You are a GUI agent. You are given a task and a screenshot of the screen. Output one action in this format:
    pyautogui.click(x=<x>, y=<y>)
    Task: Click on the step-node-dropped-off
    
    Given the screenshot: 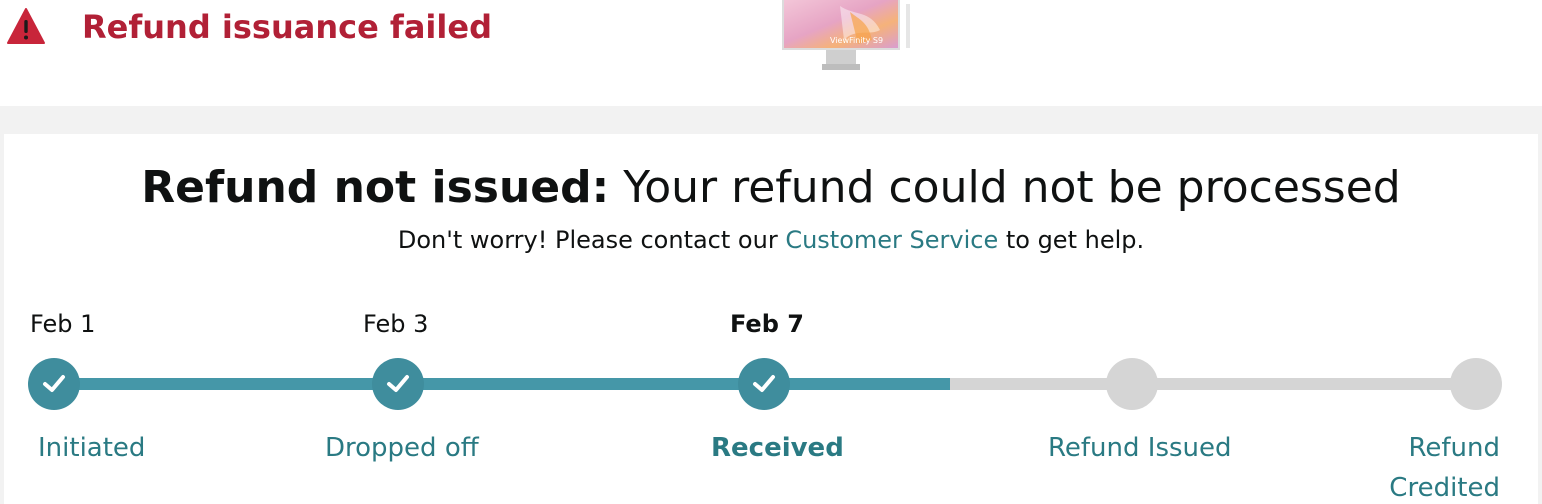 What is the action you would take?
    pyautogui.click(x=398, y=384)
    